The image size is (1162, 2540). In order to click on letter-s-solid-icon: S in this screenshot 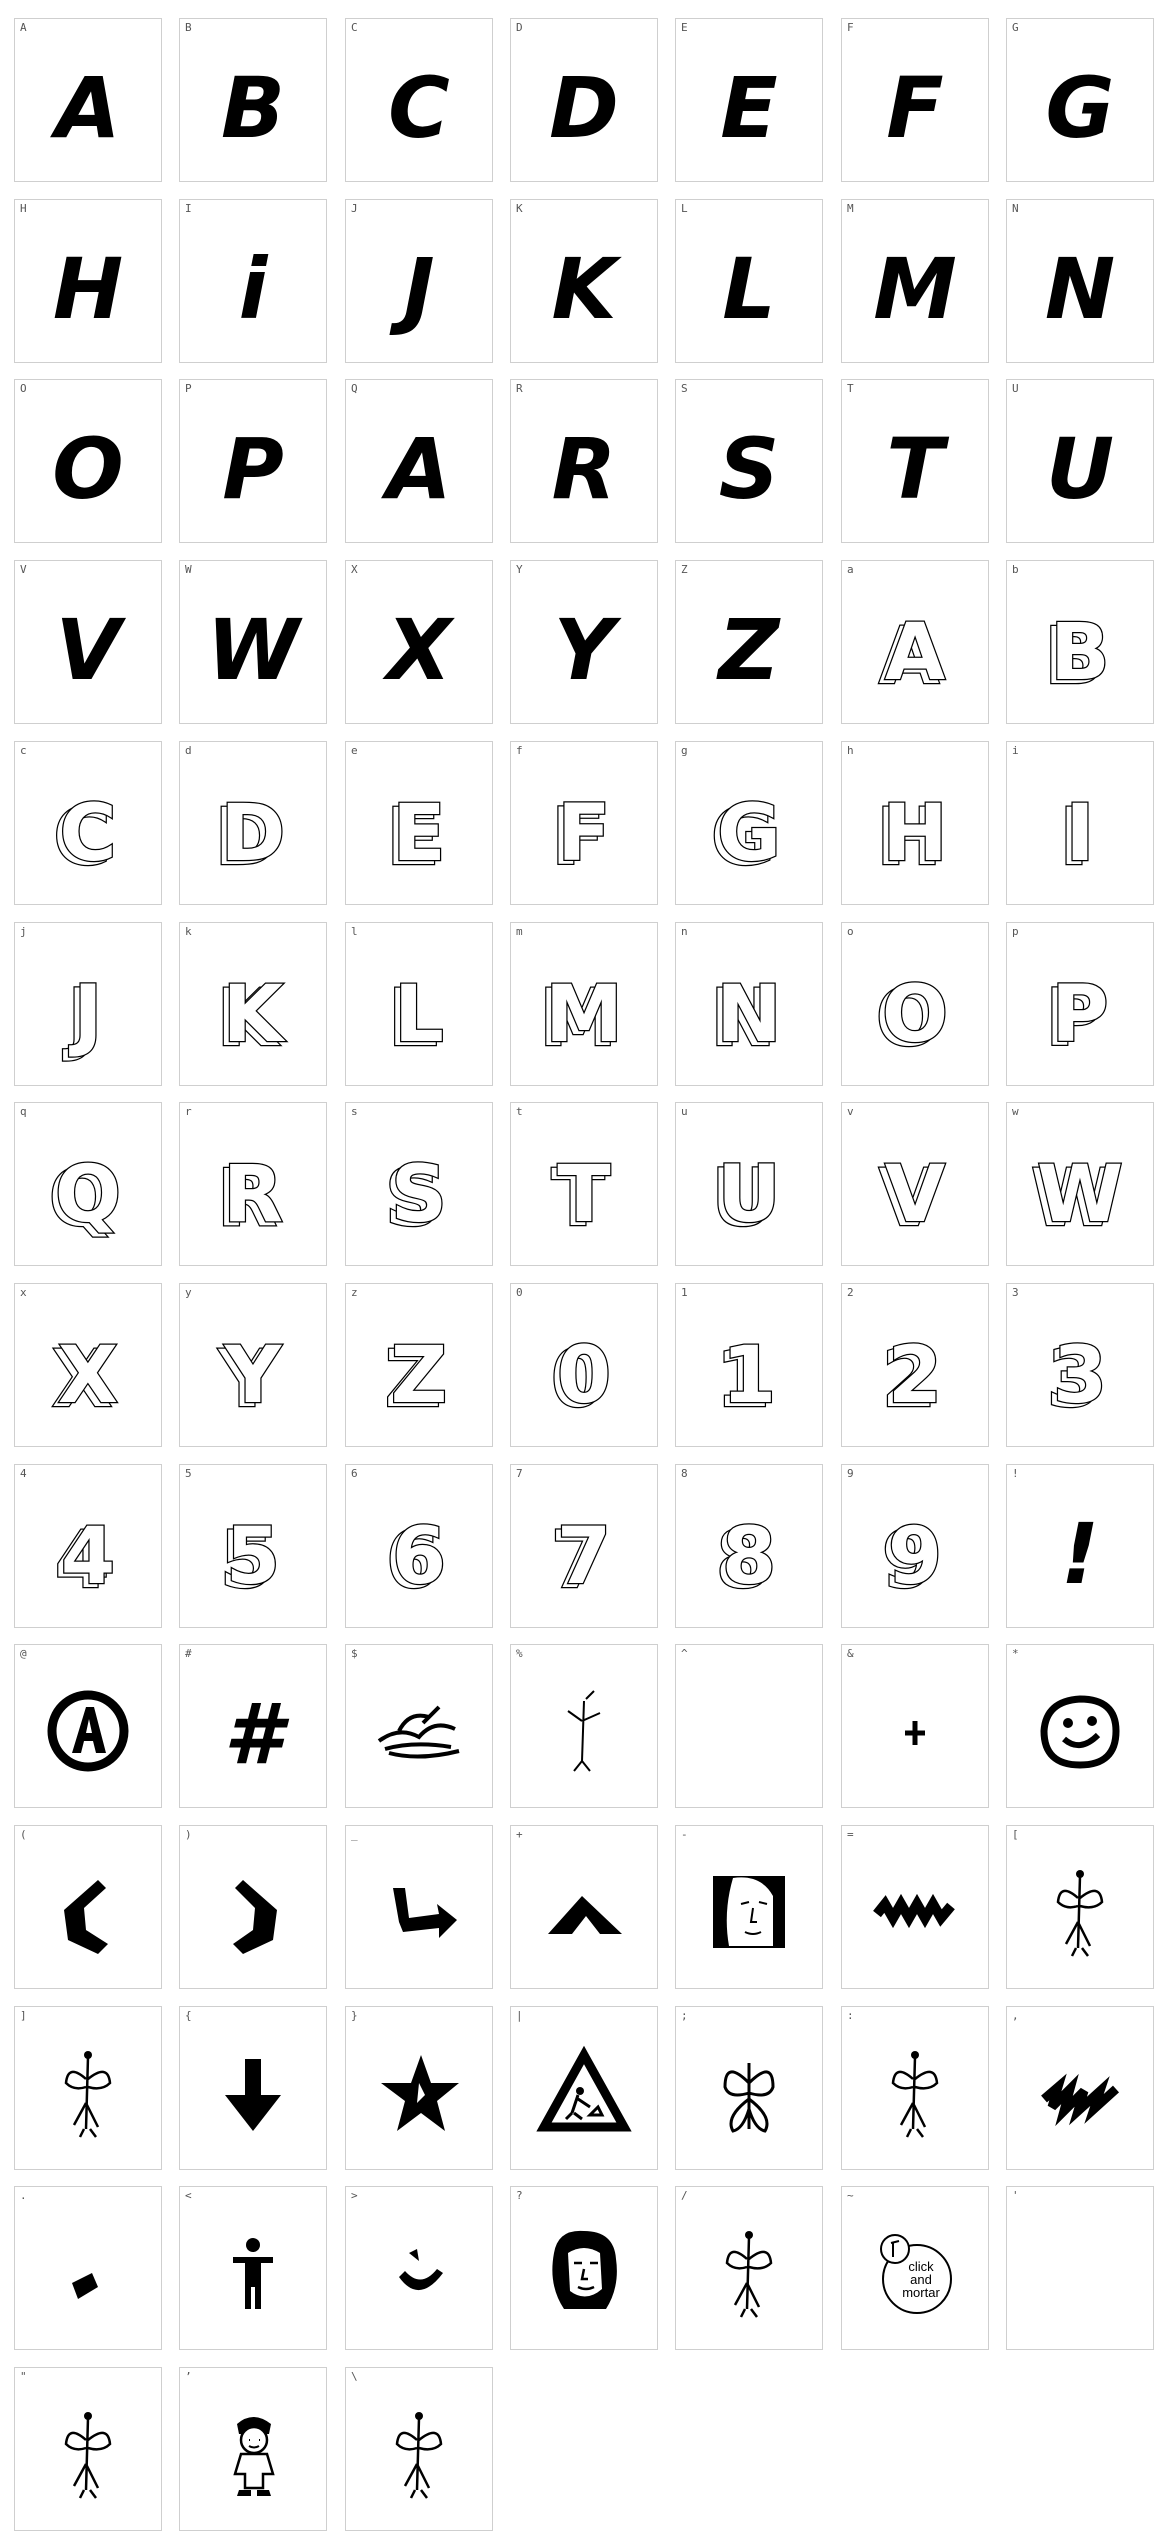, I will do `click(749, 461)`.